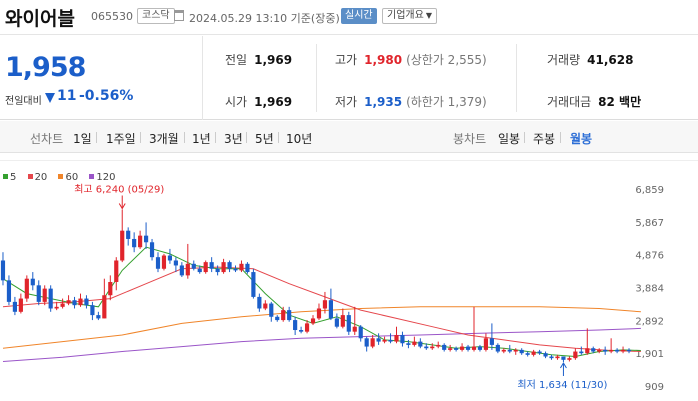 This screenshot has width=698, height=401. I want to click on stat-label: 시가, so click(236, 102).